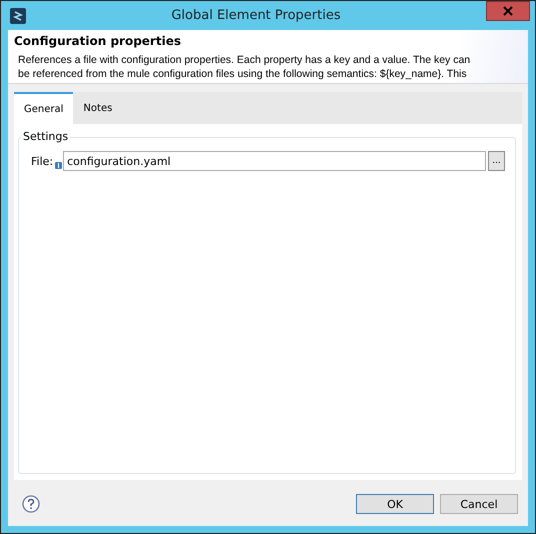 The image size is (536, 534). I want to click on close-button, so click(508, 11).